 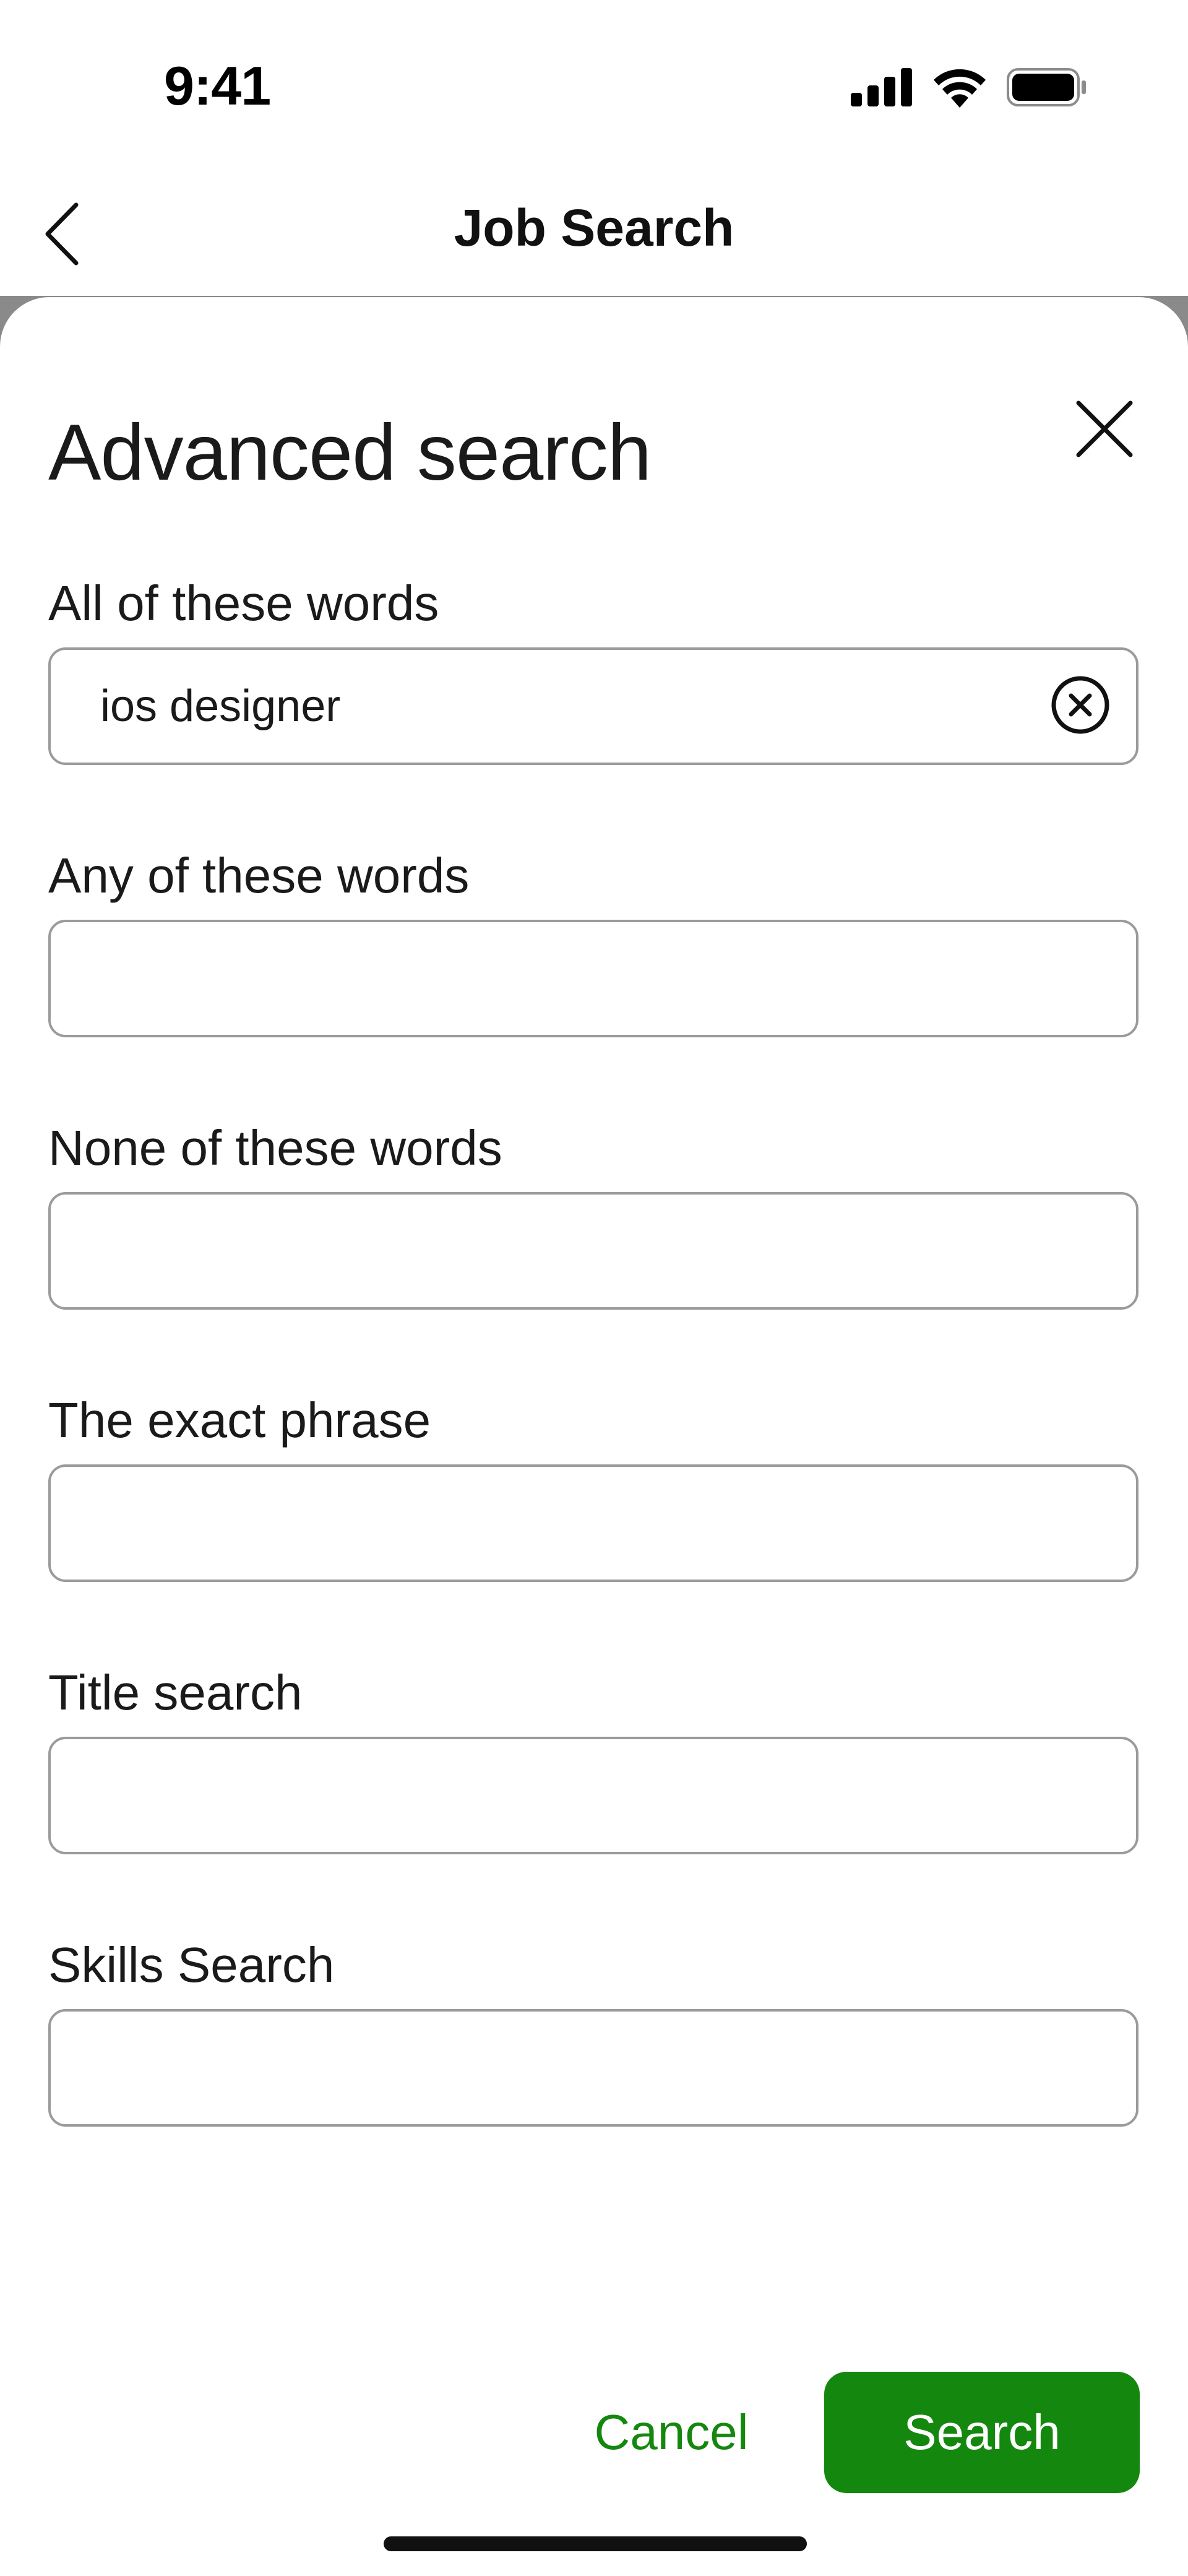 I want to click on sheet-title: Advanced search, so click(x=350, y=452).